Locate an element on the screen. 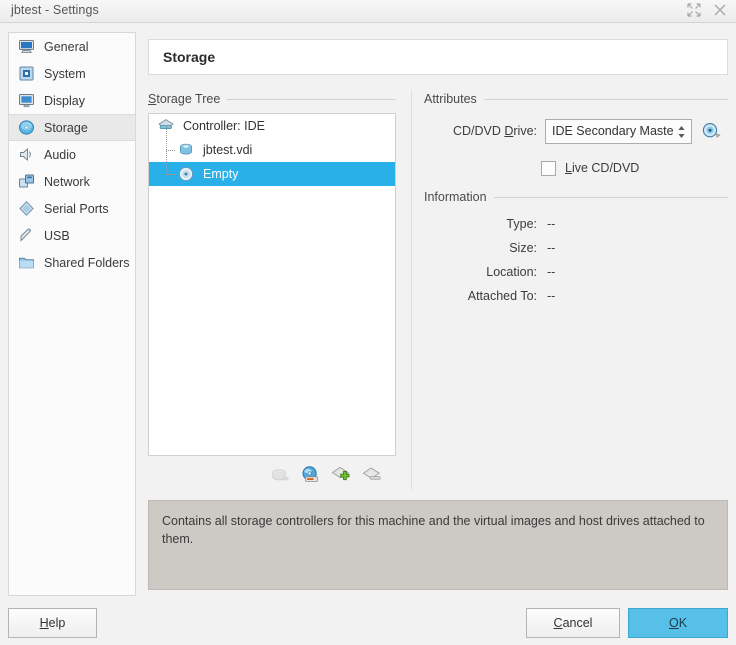 The height and width of the screenshot is (645, 736). window-title: jbtest - Settings is located at coordinates (55, 10).